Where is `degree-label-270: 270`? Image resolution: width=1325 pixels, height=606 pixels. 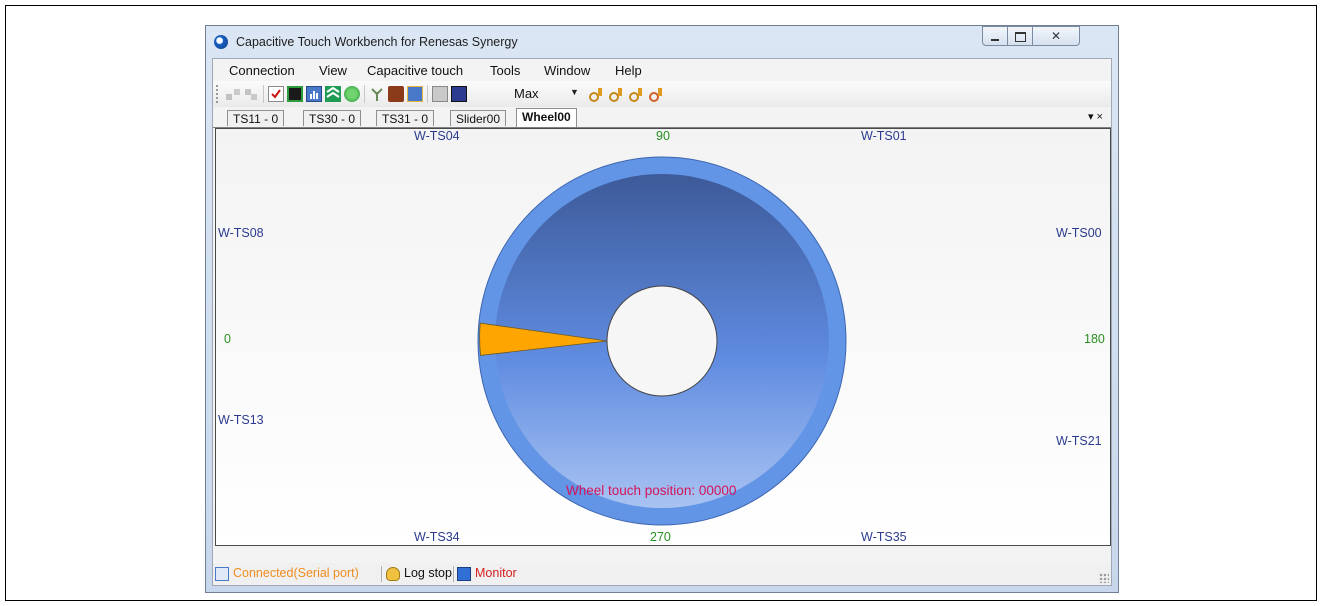 degree-label-270: 270 is located at coordinates (660, 537).